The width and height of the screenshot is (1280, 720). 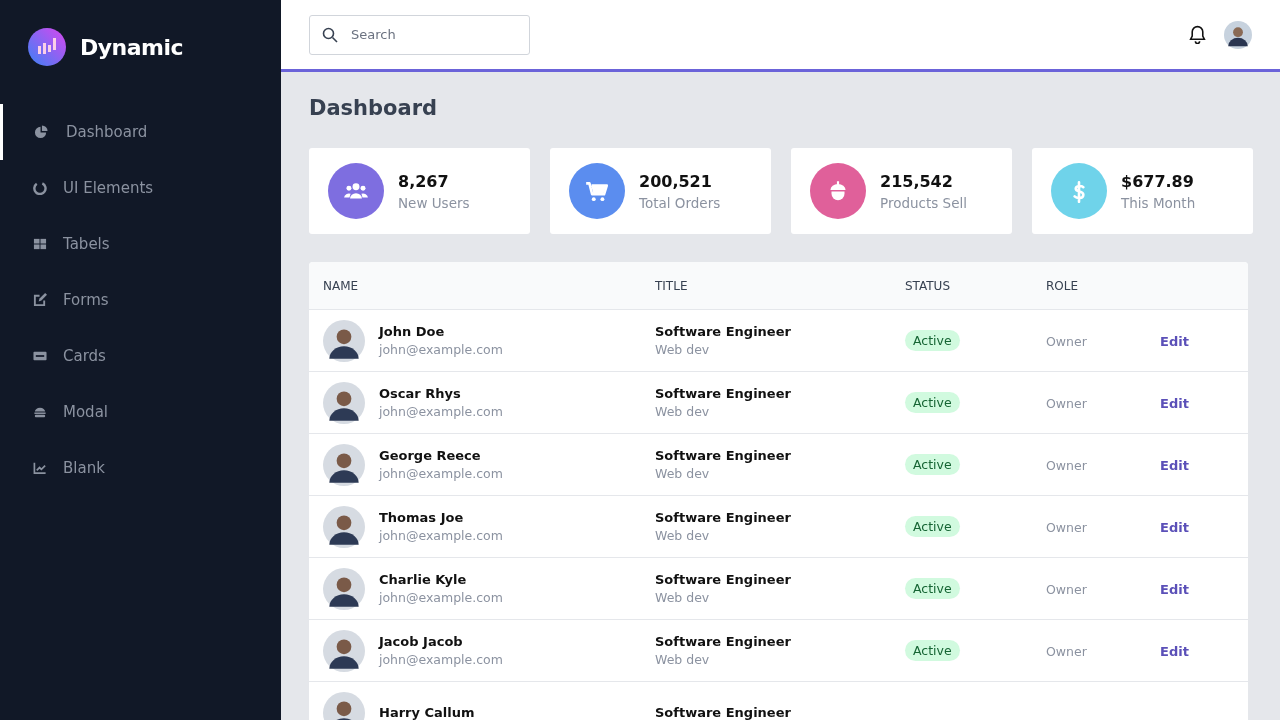 What do you see at coordinates (1063, 285) in the screenshot?
I see `column-header: ROLE` at bounding box center [1063, 285].